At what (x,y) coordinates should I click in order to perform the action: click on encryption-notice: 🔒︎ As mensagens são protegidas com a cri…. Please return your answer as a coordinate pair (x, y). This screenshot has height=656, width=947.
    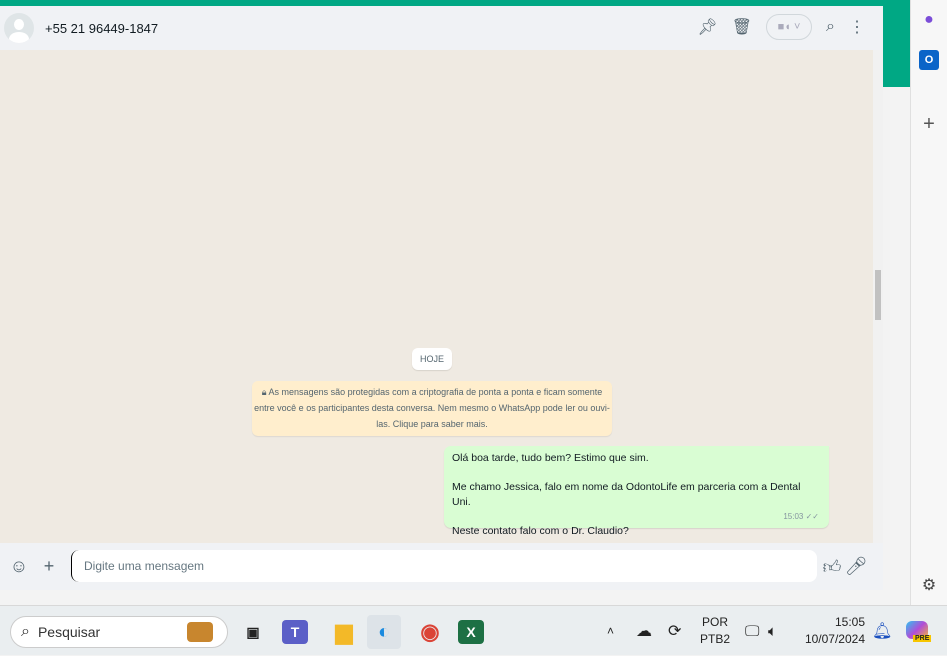
    Looking at the image, I should click on (432, 408).